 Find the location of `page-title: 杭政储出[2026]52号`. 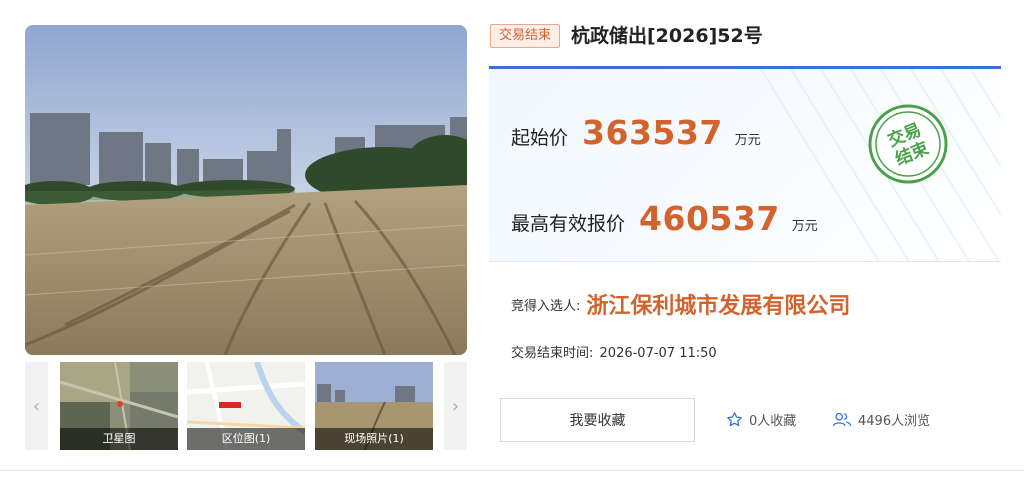

page-title: 杭政储出[2026]52号 is located at coordinates (667, 36).